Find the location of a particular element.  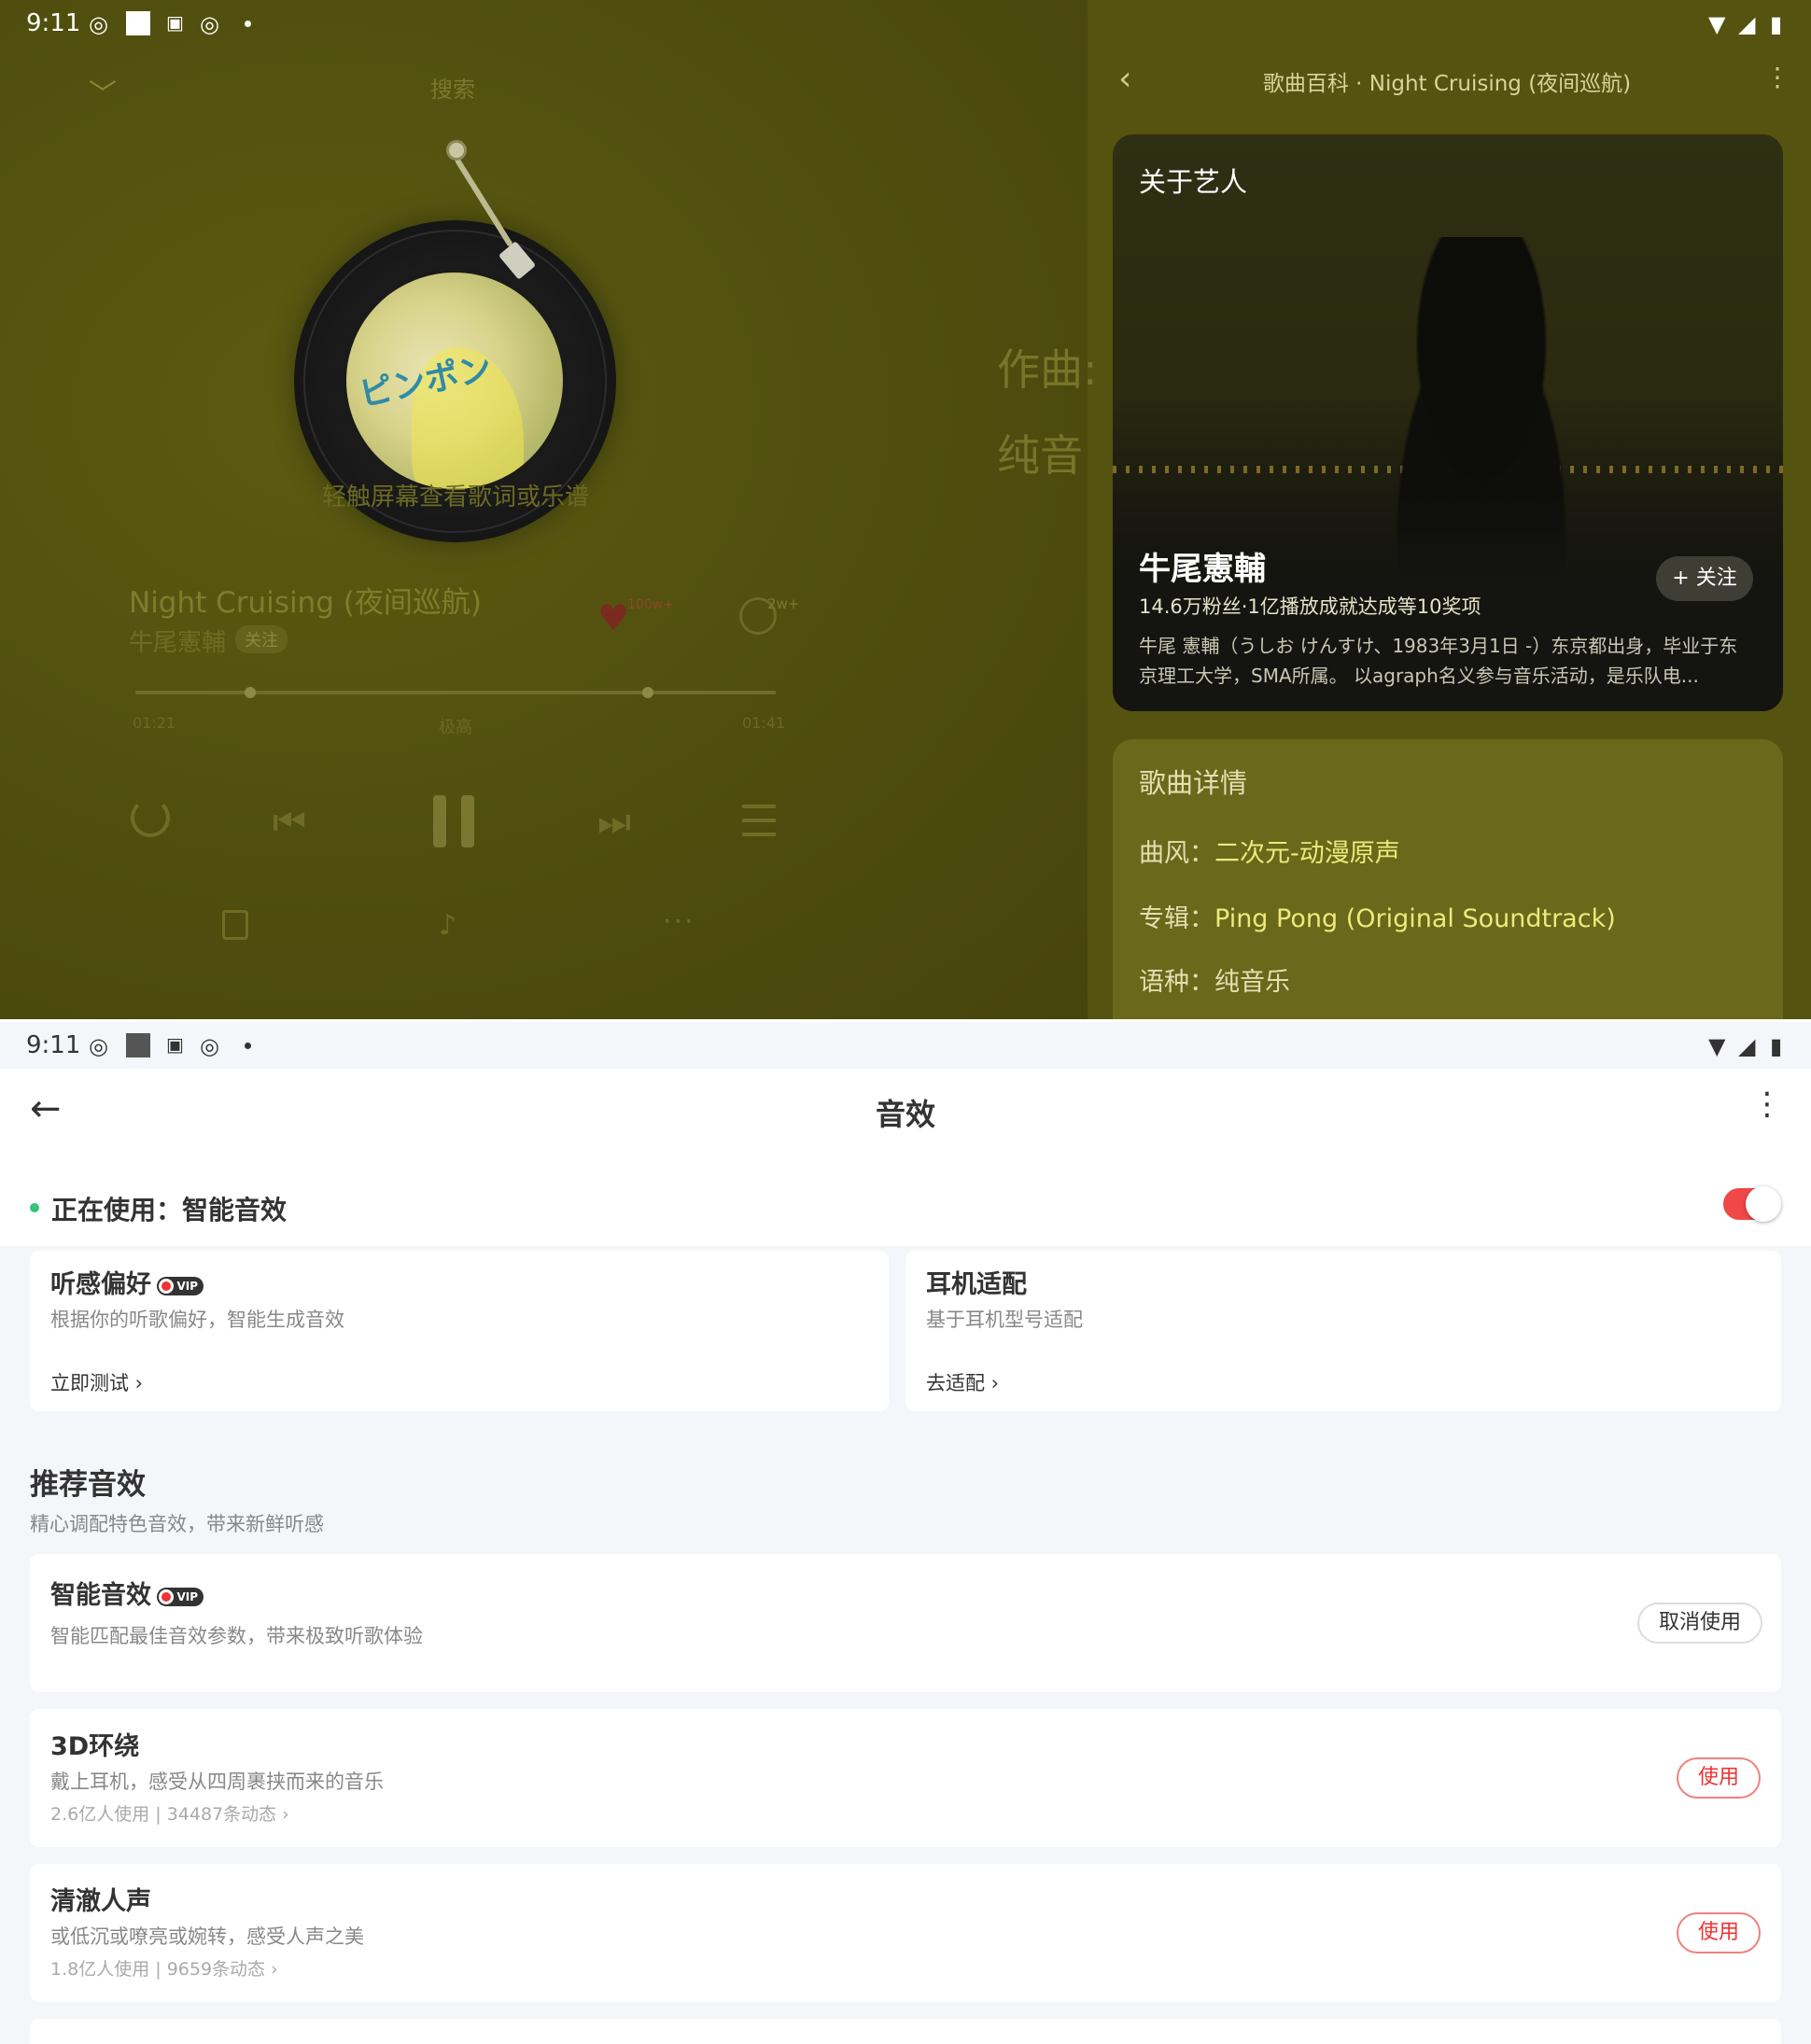

page-title: 音效 is located at coordinates (905, 1114).